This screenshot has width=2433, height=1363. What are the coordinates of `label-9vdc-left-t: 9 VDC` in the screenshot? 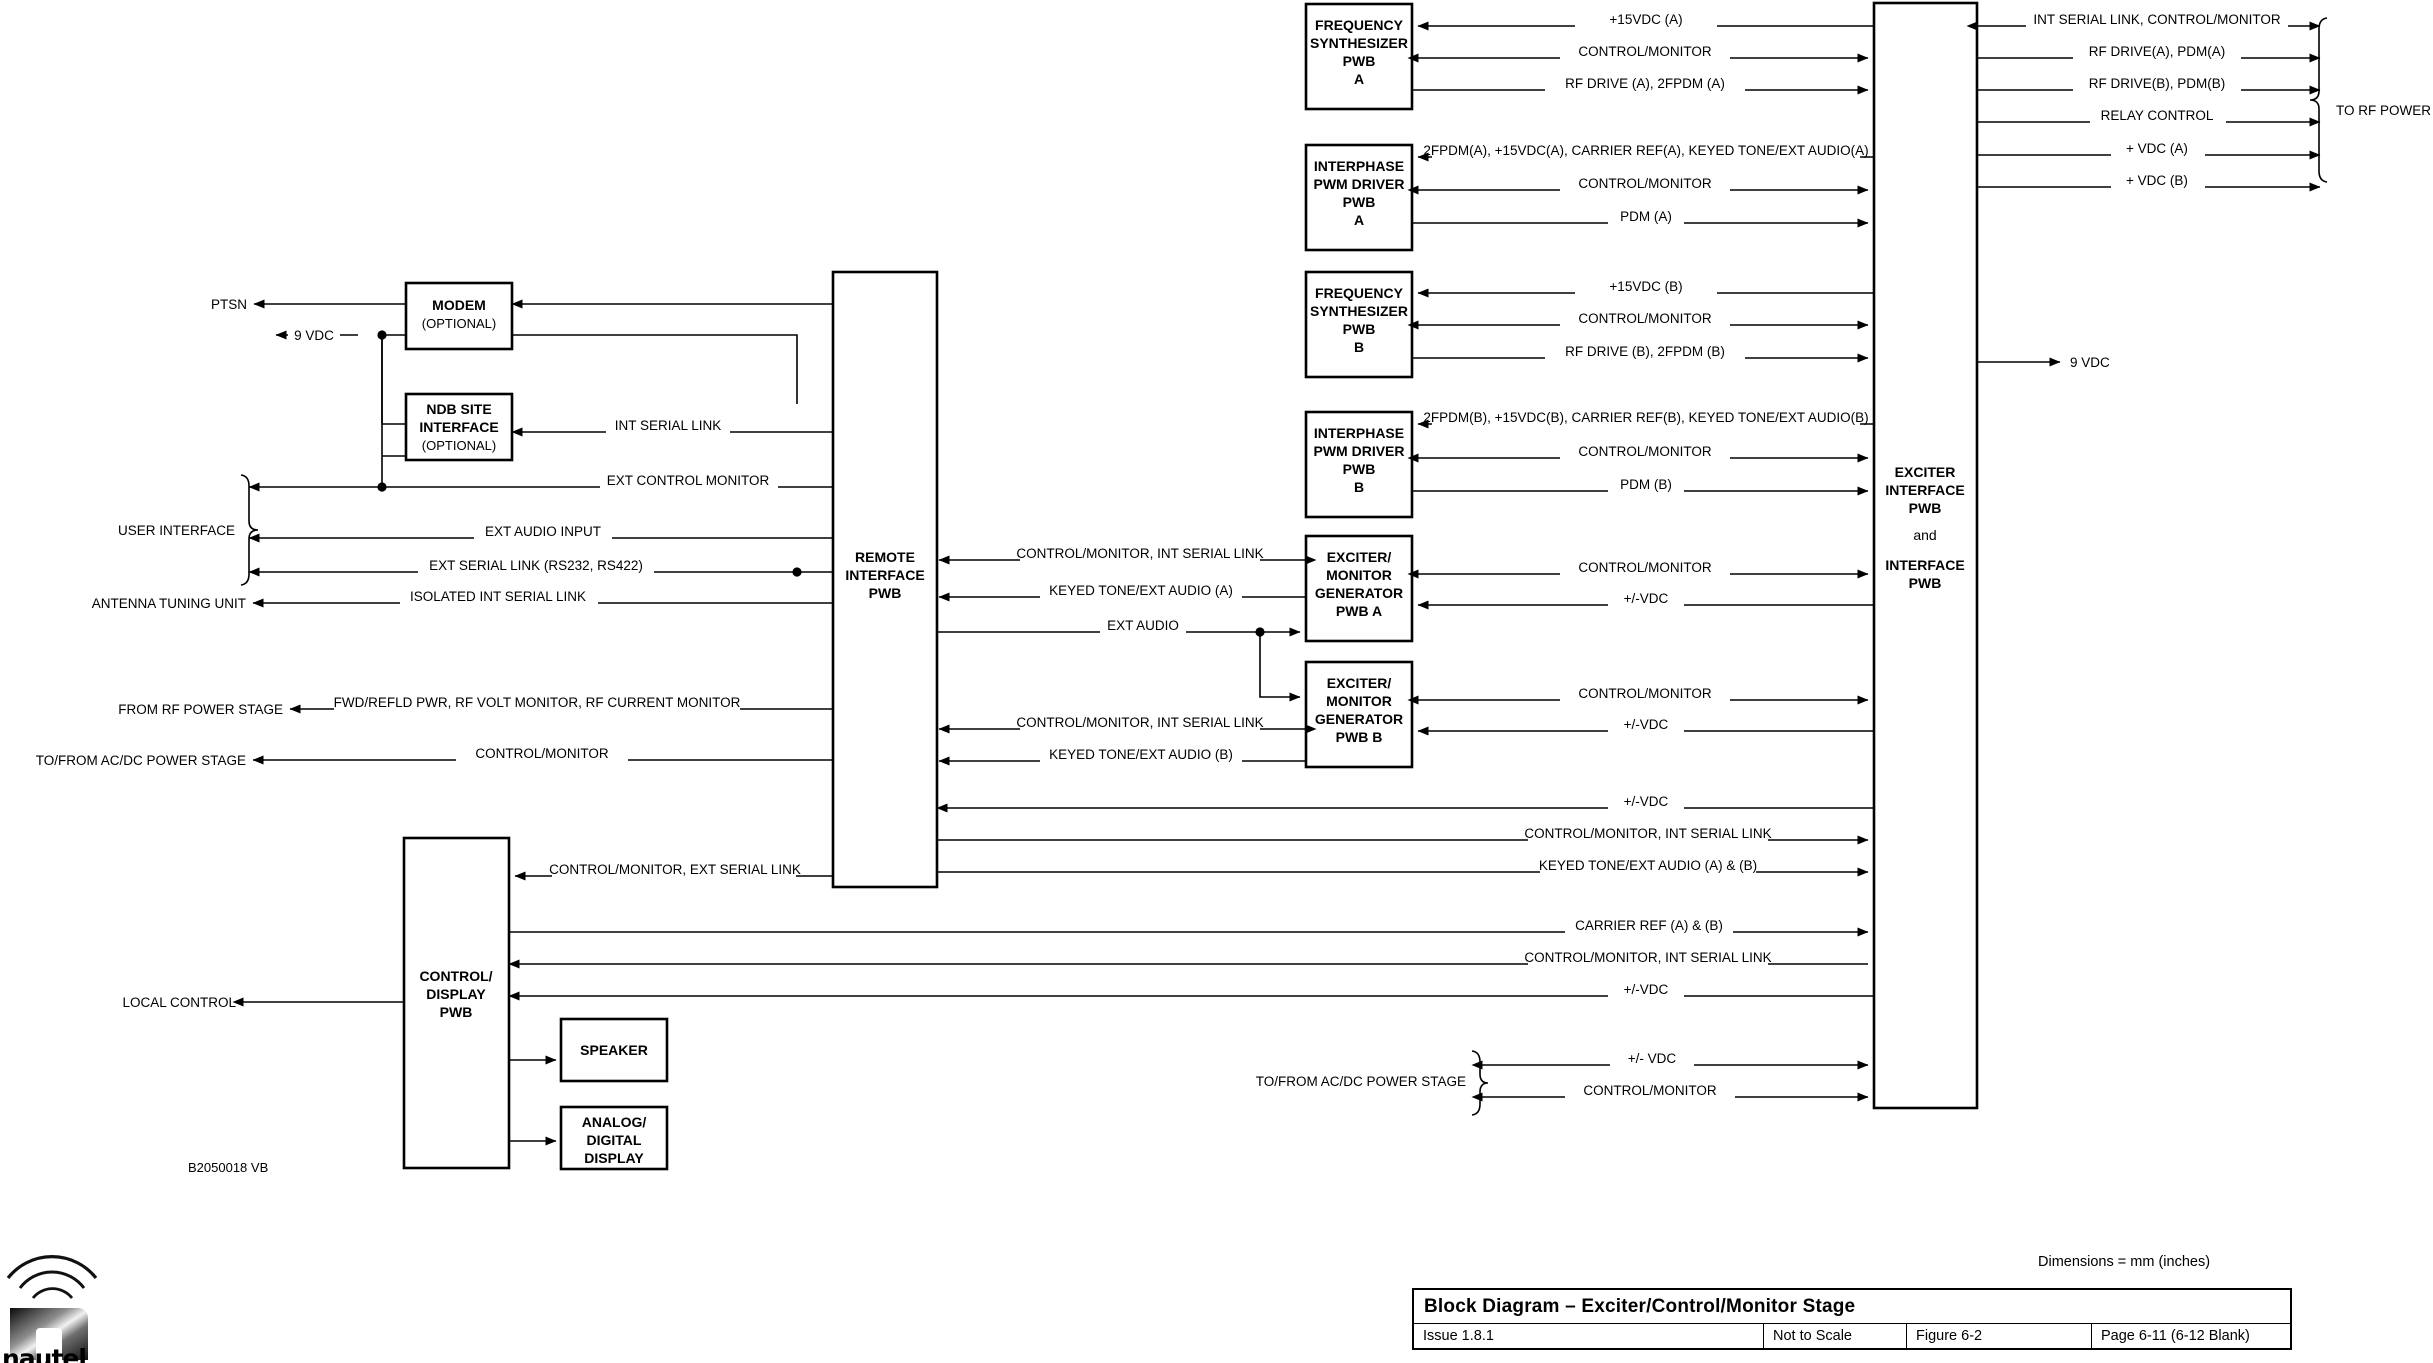 It's located at (314, 335).